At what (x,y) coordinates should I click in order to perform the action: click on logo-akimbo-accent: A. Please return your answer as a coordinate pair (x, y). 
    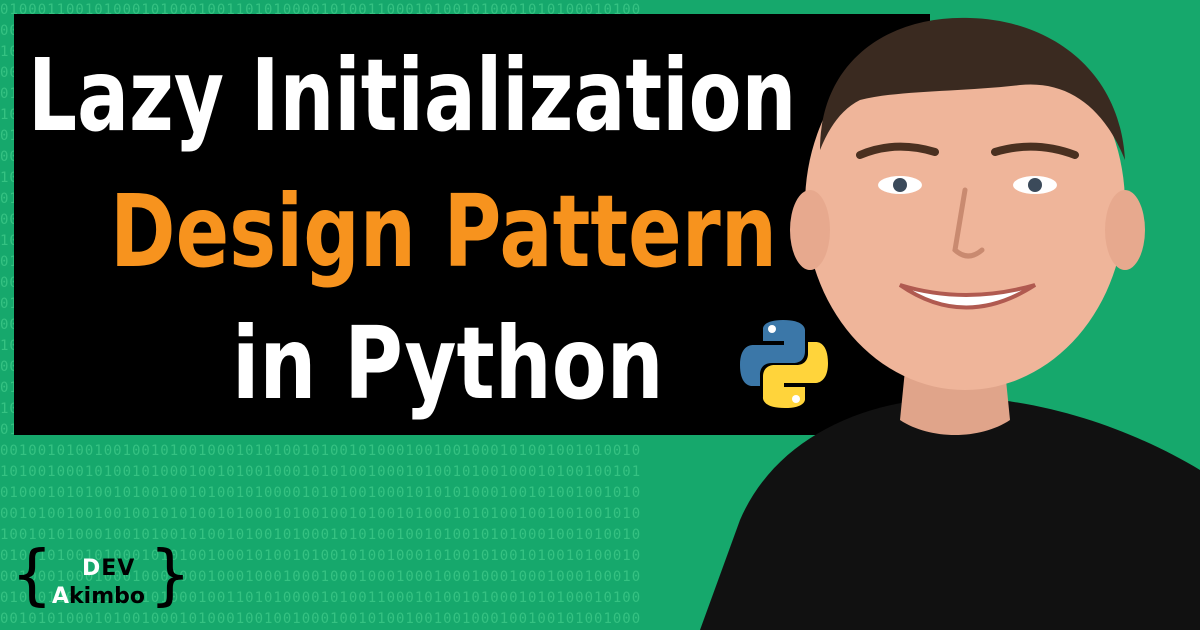
    Looking at the image, I should click on (61, 596).